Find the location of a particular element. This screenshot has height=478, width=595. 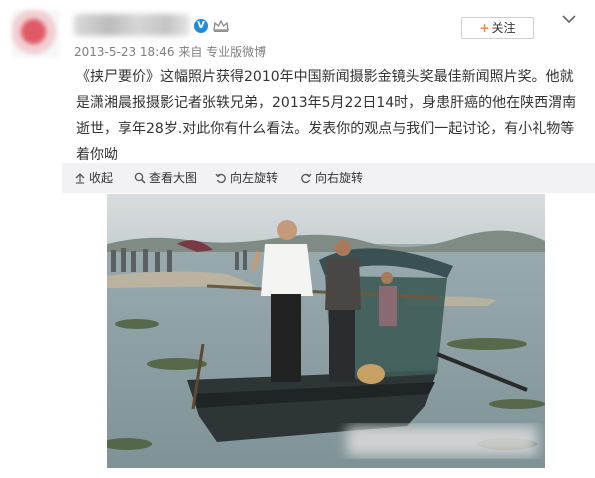

collapse-button: 收起 is located at coordinates (93, 178).